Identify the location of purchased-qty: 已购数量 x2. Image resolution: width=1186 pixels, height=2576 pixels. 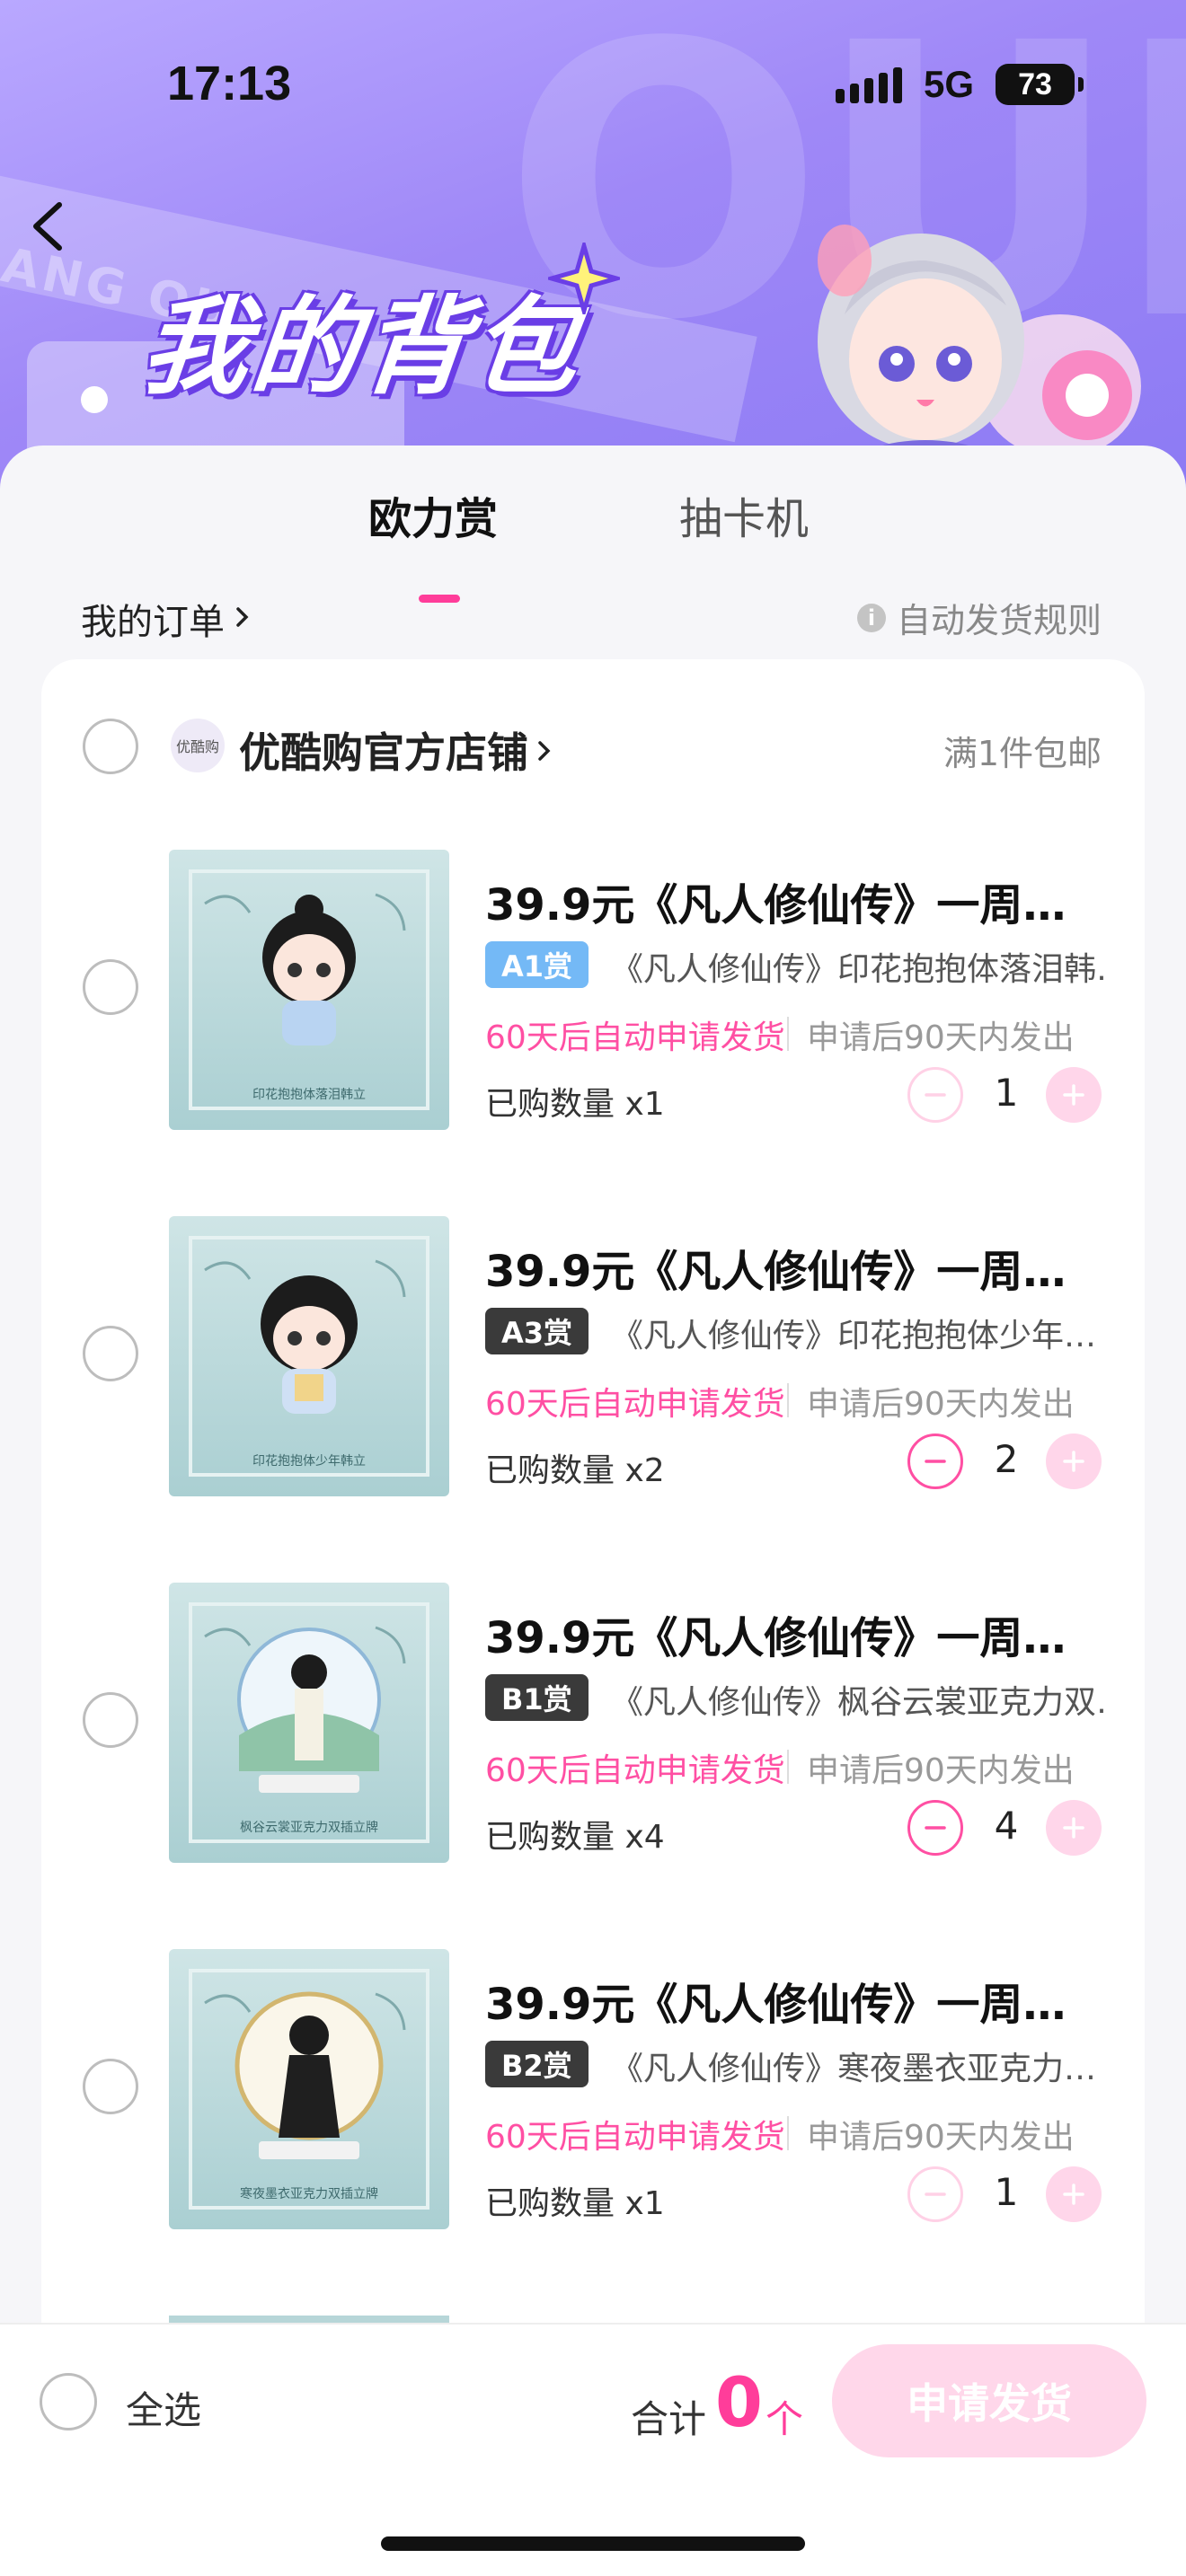
(575, 1470).